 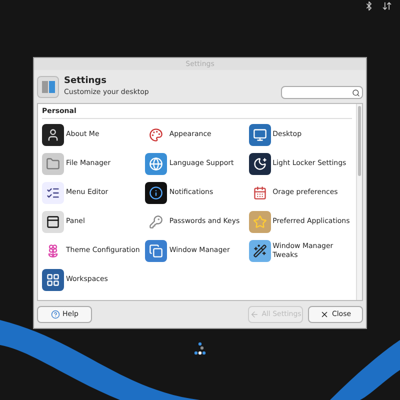 I want to click on list-icon, so click(x=53, y=193).